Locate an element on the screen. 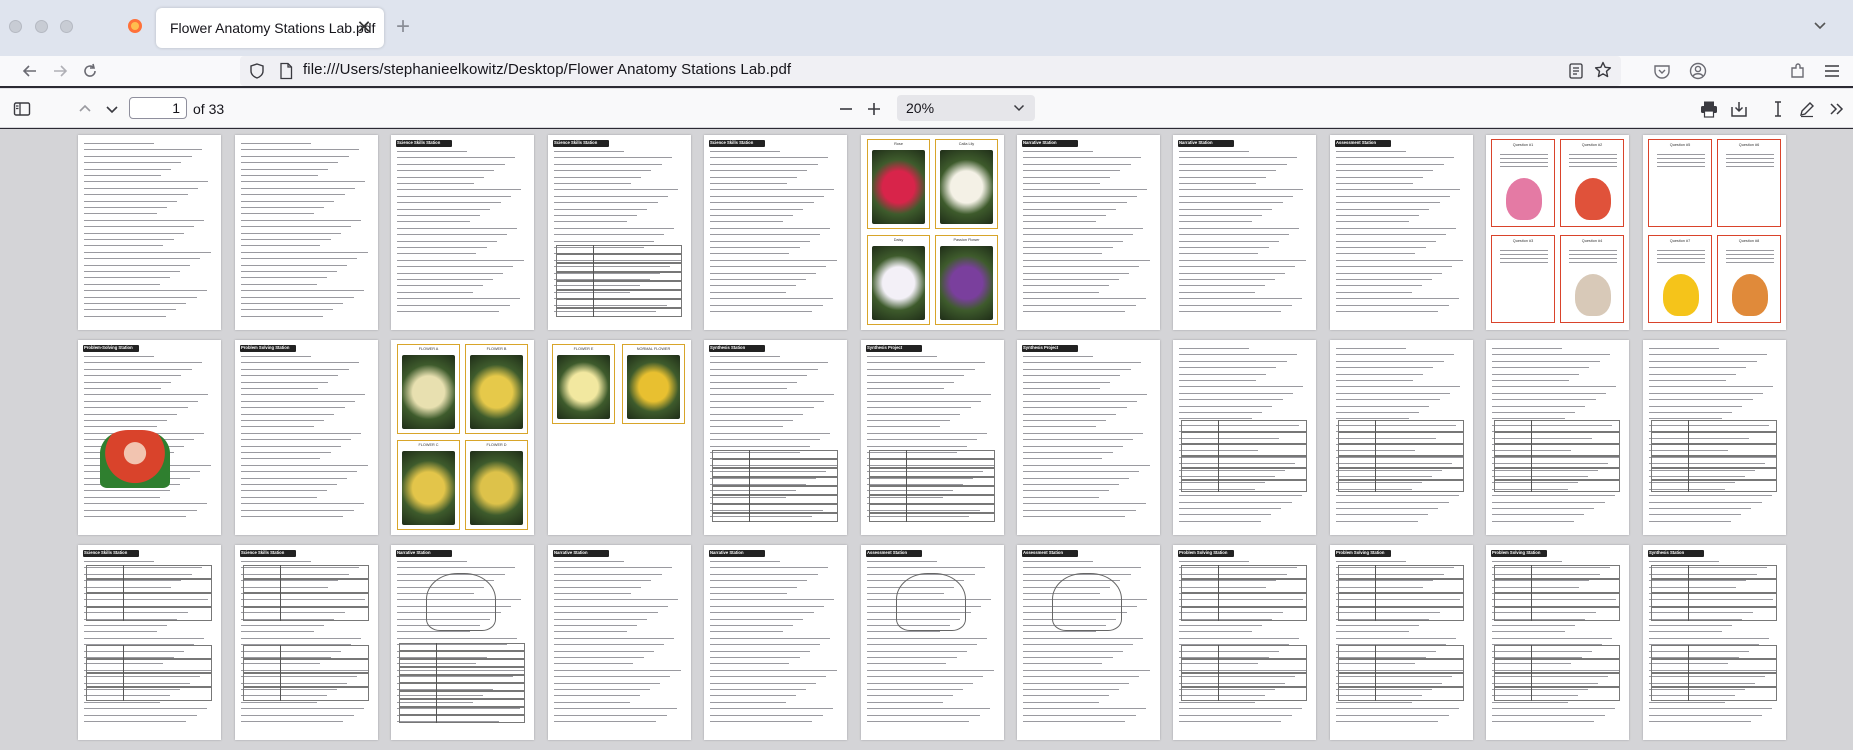  pocket-icon is located at coordinates (1662, 71).